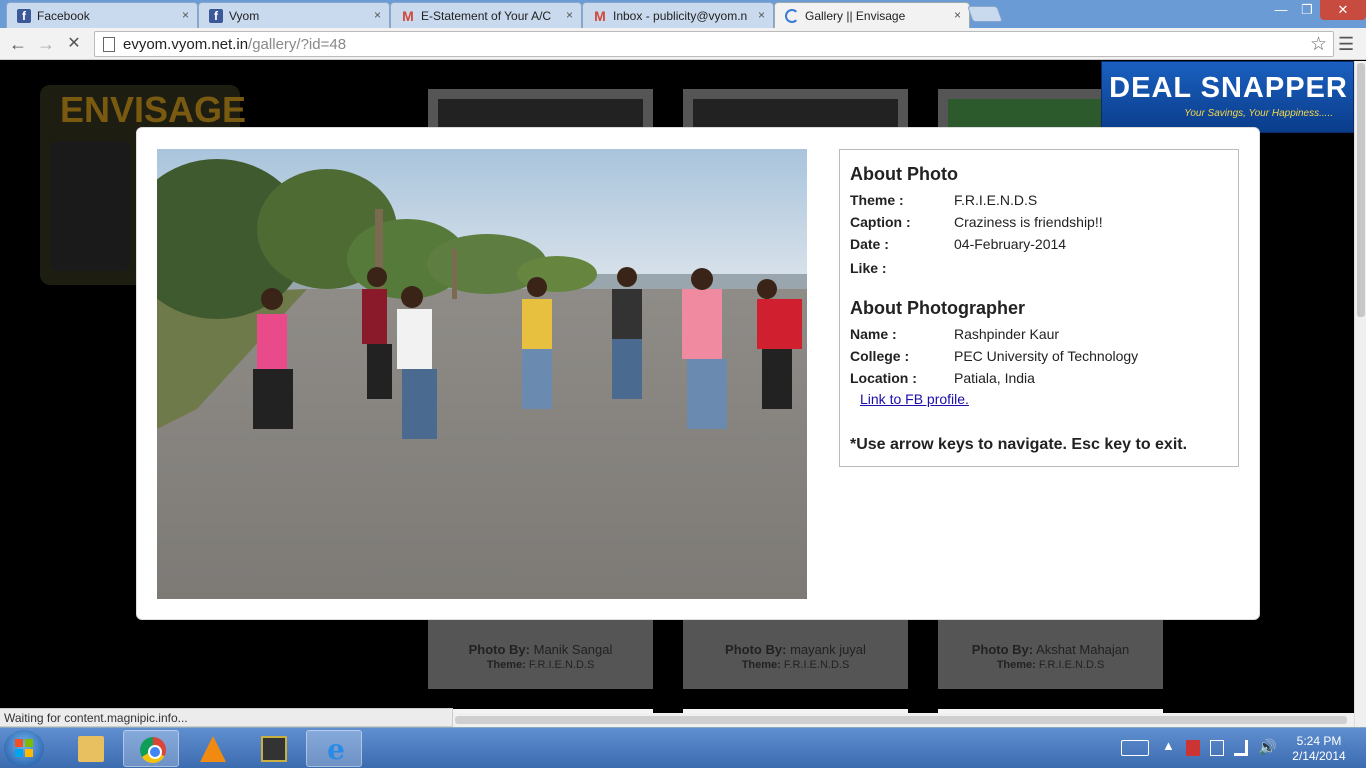  Describe the element at coordinates (944, 200) in the screenshot. I see `theme-row: Theme : F.R.I.E.N.D.S` at that location.